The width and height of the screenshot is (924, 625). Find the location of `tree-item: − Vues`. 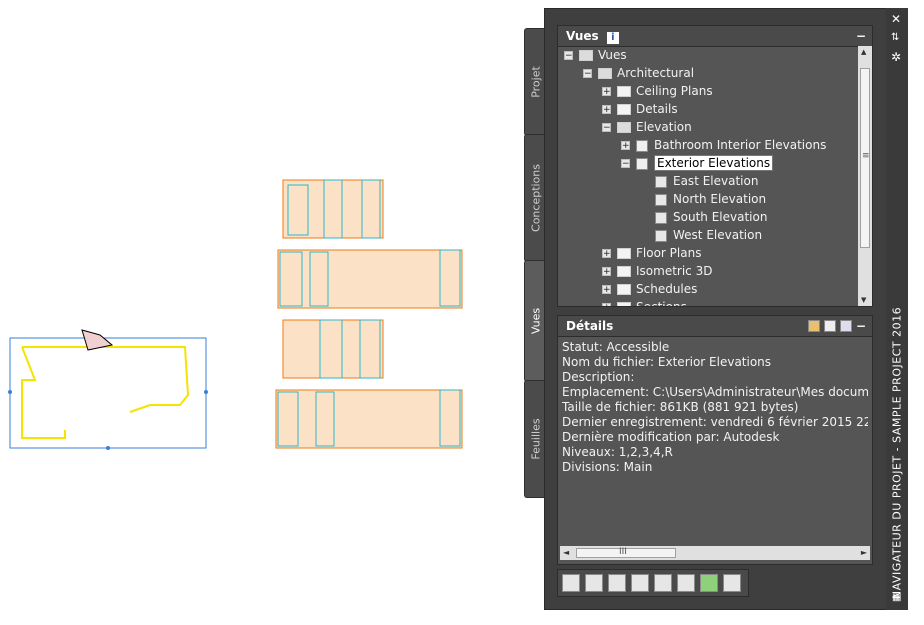

tree-item: − Vues is located at coordinates (595, 55).